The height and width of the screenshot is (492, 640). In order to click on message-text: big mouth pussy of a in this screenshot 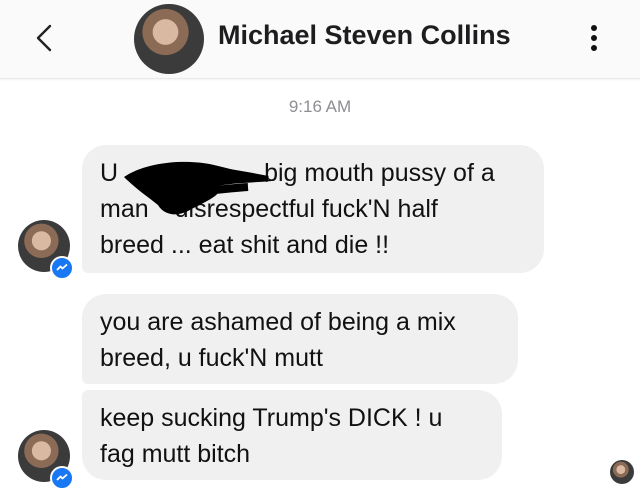, I will do `click(379, 173)`.